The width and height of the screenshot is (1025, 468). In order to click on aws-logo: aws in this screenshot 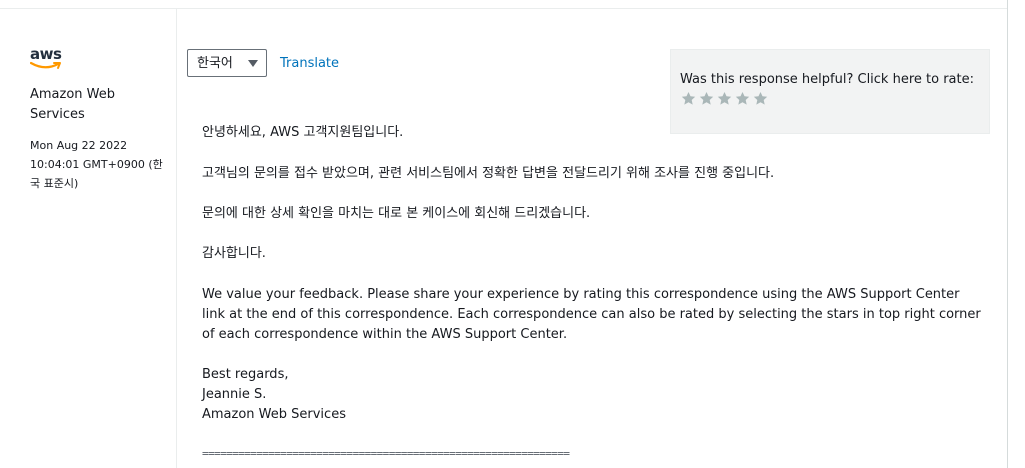, I will do `click(47, 60)`.